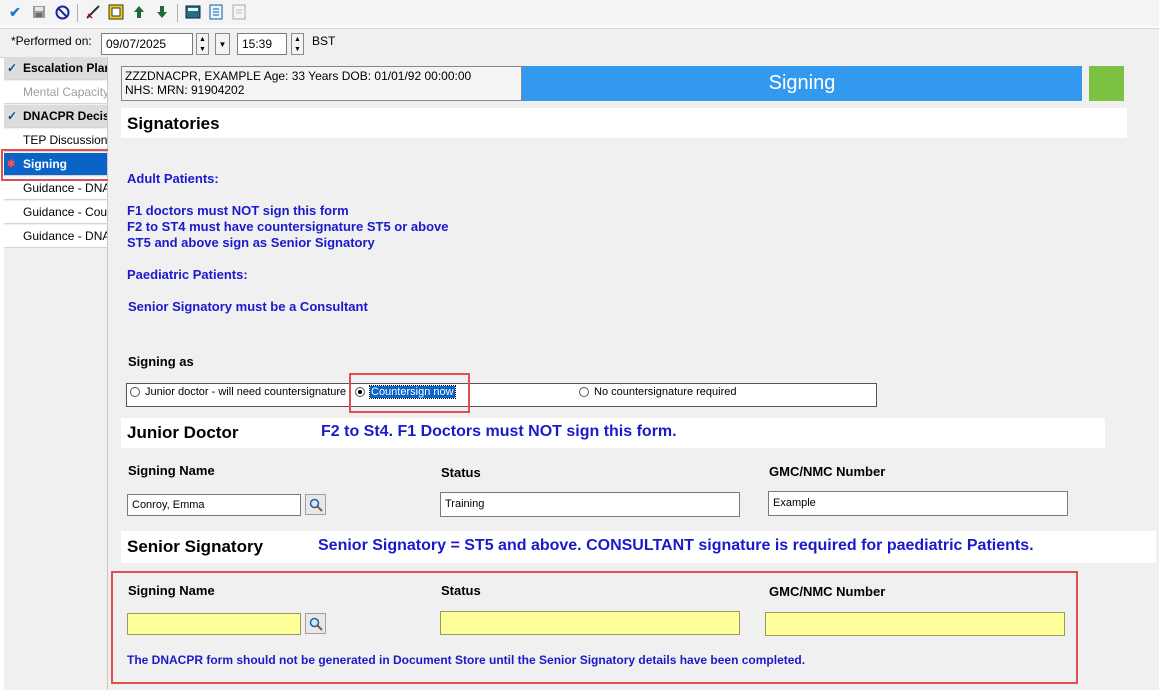 The height and width of the screenshot is (690, 1159). What do you see at coordinates (409, 393) in the screenshot?
I see `countersign-highlight` at bounding box center [409, 393].